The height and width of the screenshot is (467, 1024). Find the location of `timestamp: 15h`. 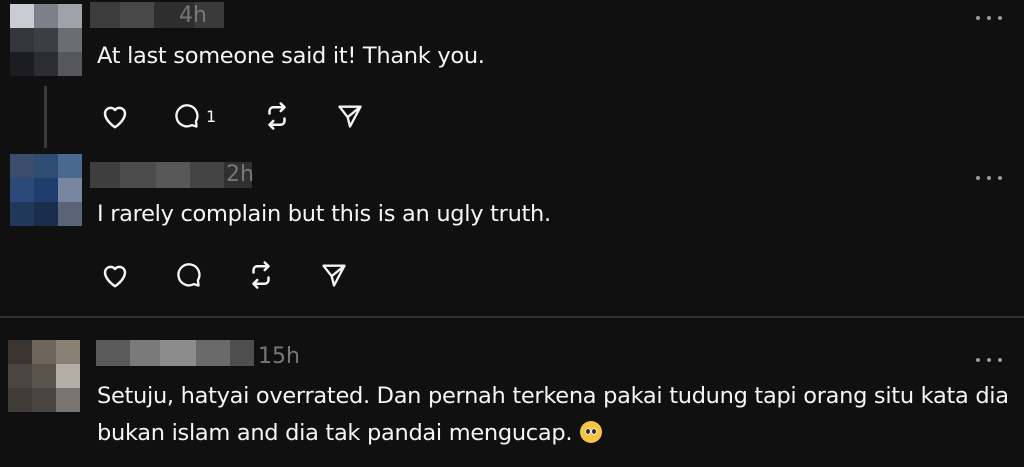

timestamp: 15h is located at coordinates (279, 356).